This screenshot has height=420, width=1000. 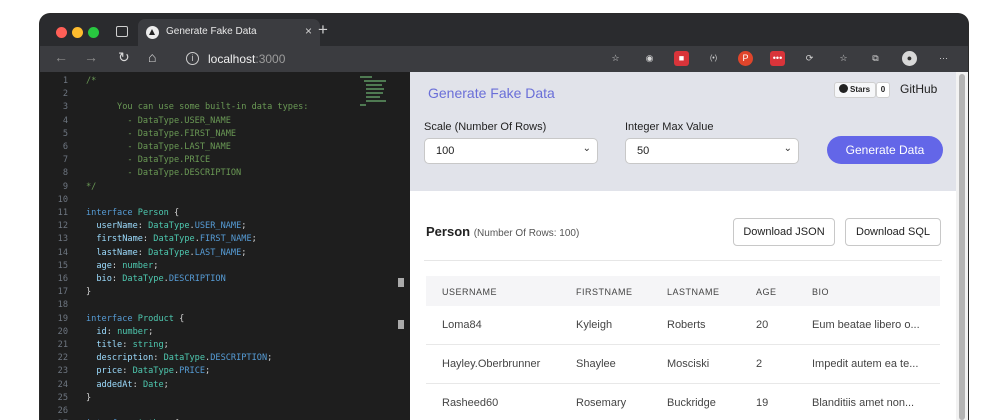 What do you see at coordinates (374, 93) in the screenshot?
I see `minimap-line` at bounding box center [374, 93].